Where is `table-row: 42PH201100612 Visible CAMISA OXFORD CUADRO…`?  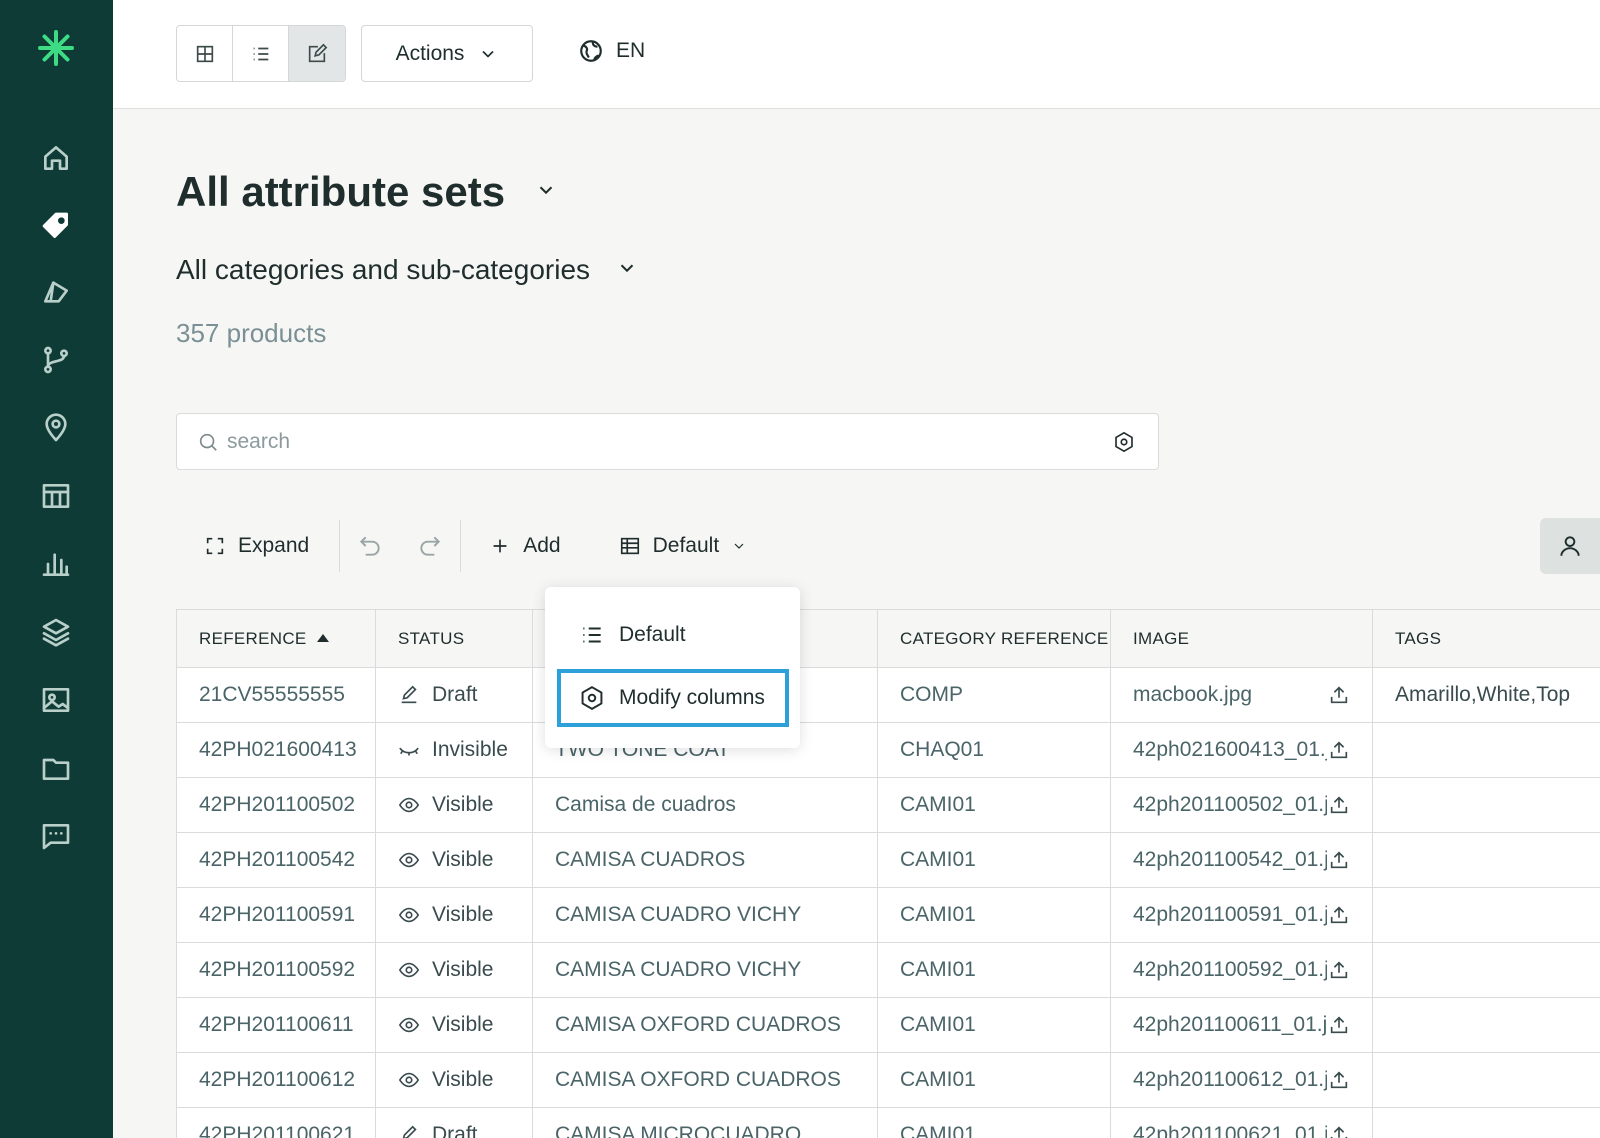 table-row: 42PH201100612 Visible CAMISA OXFORD CUADRO… is located at coordinates (888, 1080).